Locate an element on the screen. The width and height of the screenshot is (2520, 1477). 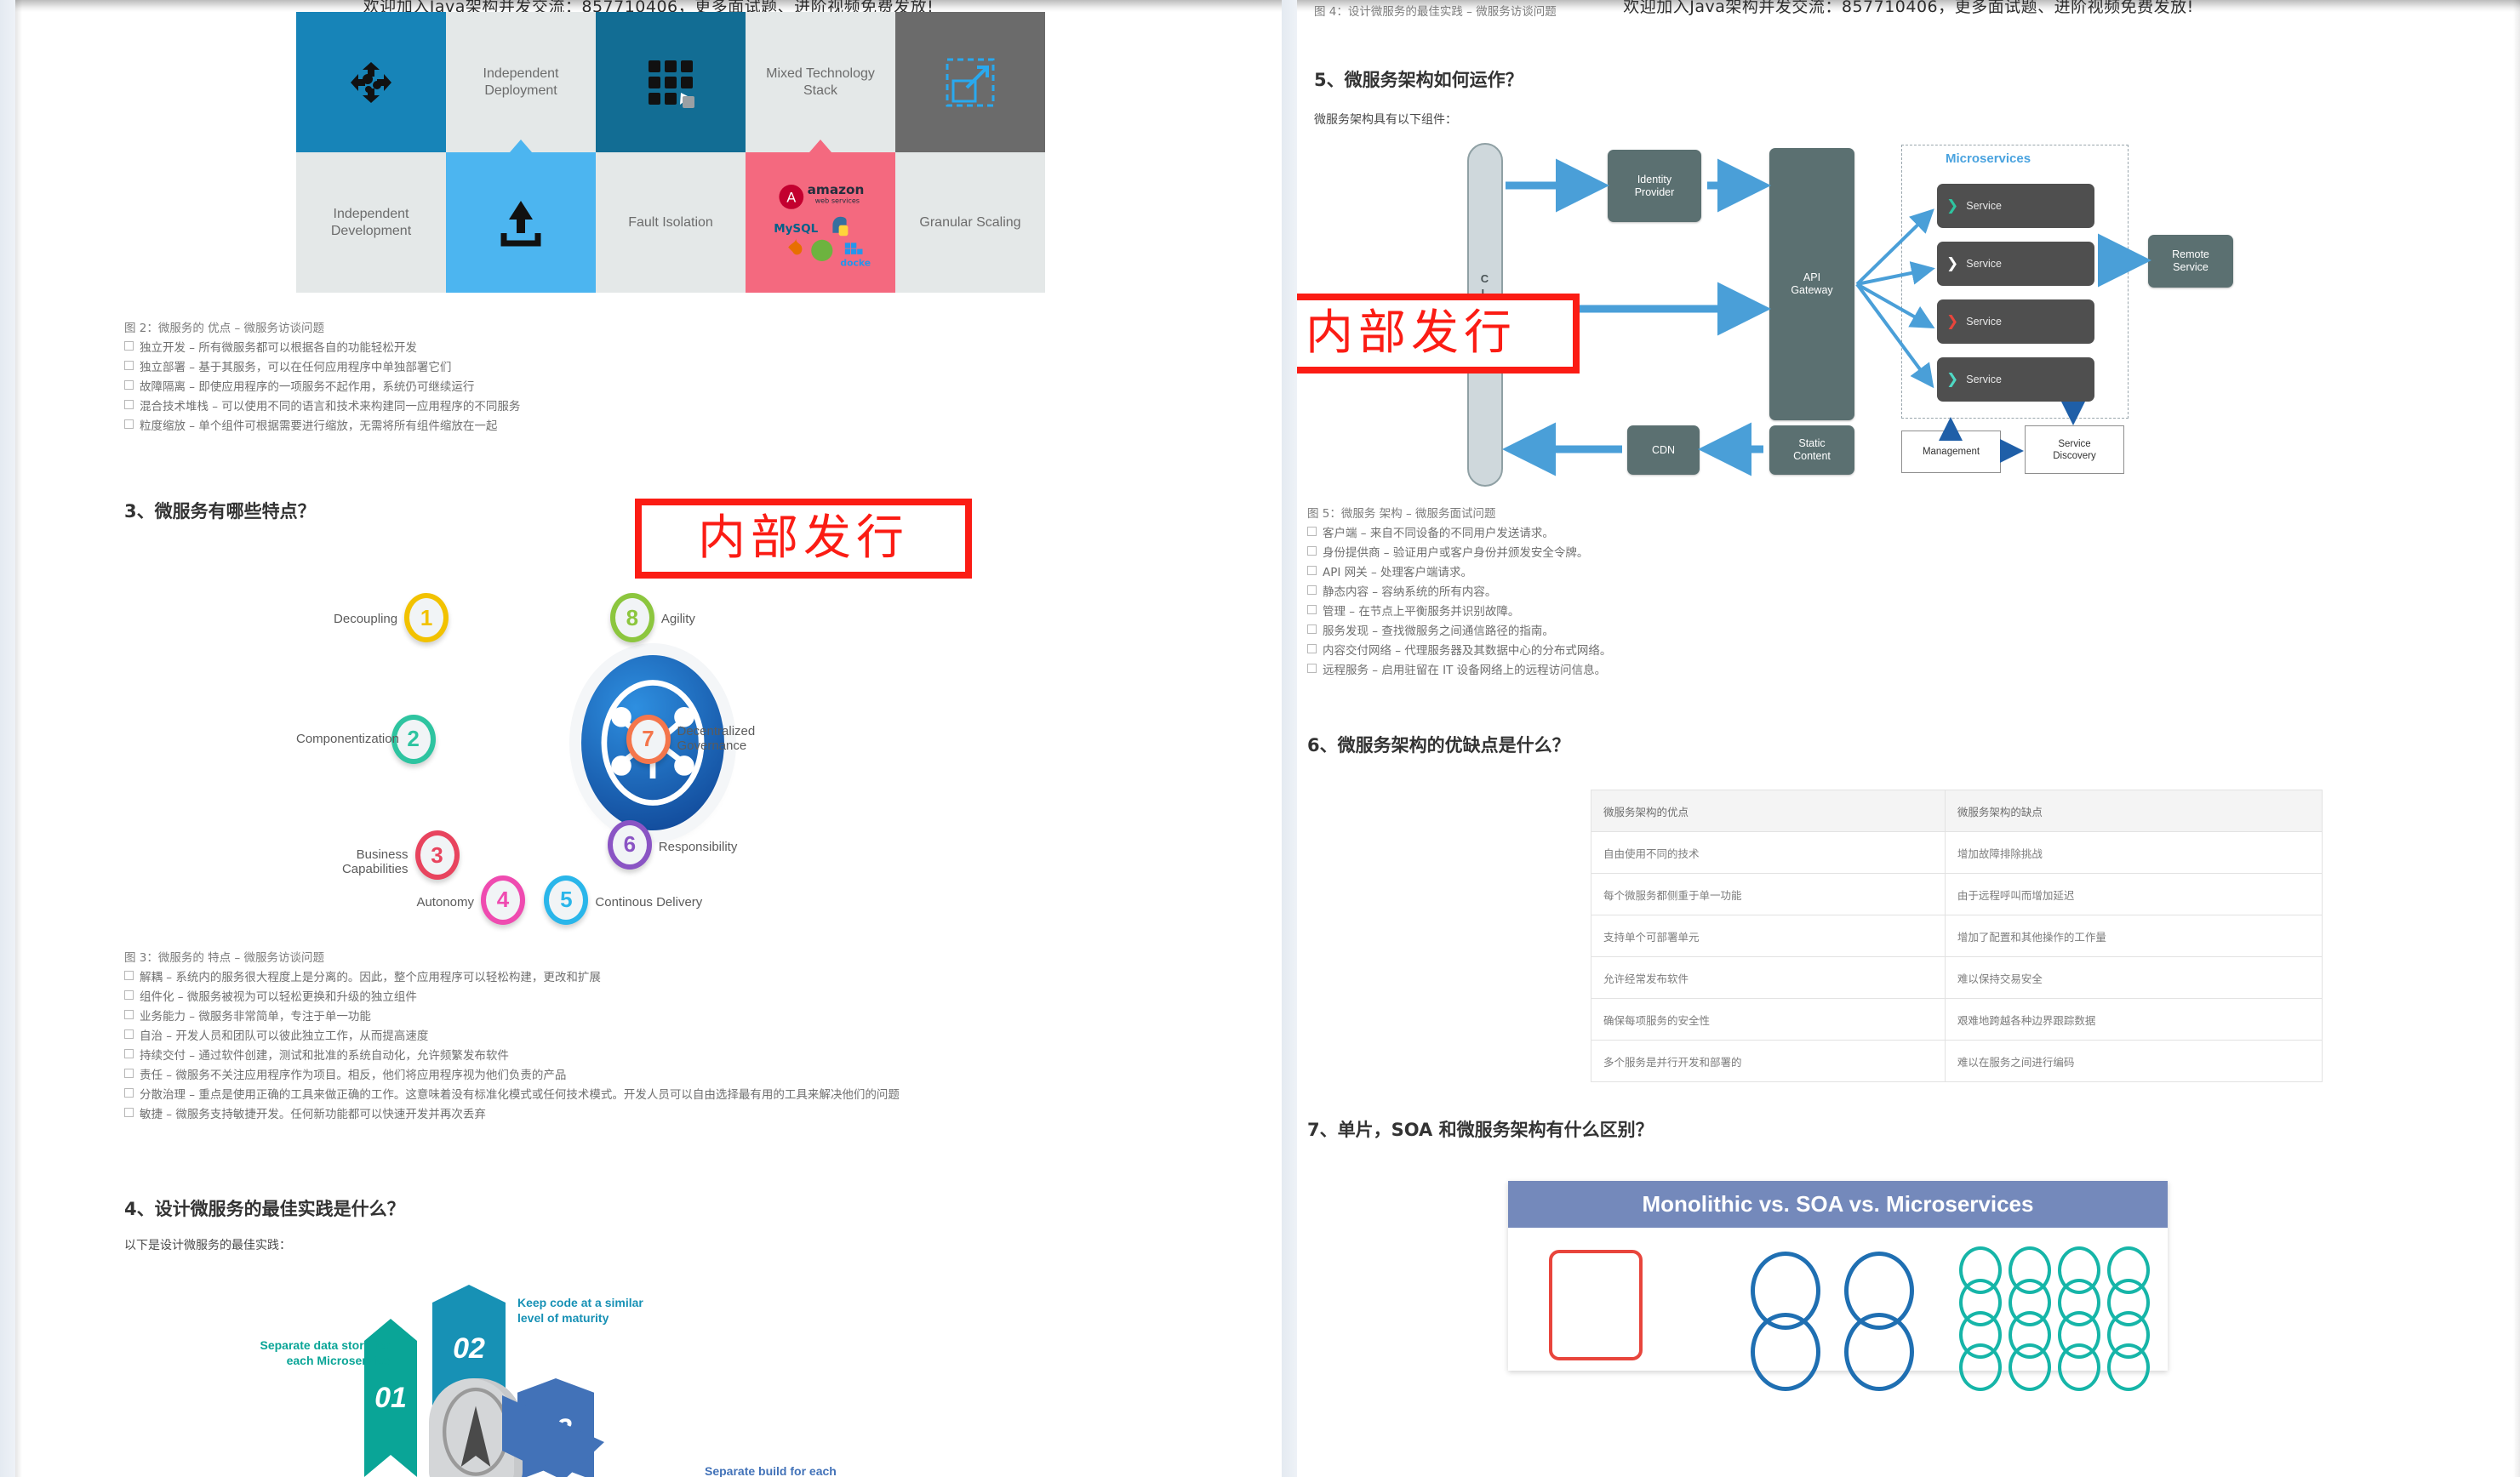
table-column-header: 微服务架构的优点 is located at coordinates (1769, 811).